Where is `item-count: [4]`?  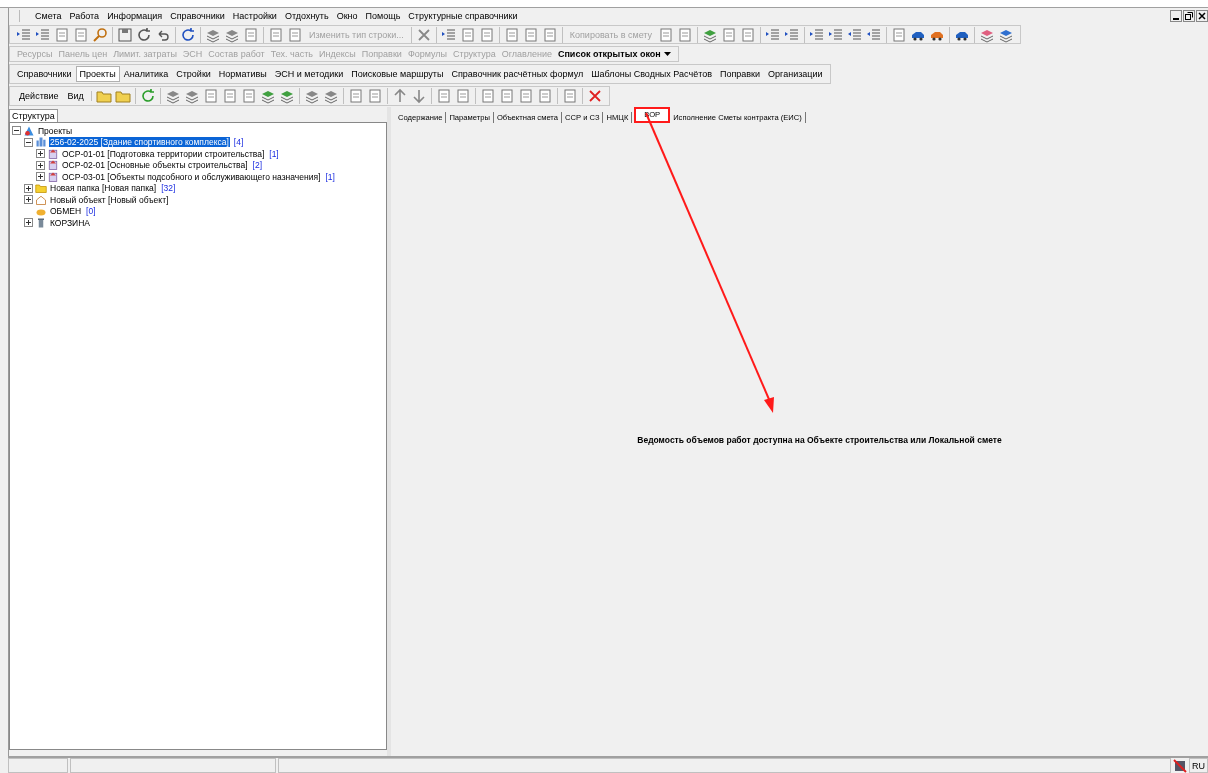 item-count: [4] is located at coordinates (238, 142).